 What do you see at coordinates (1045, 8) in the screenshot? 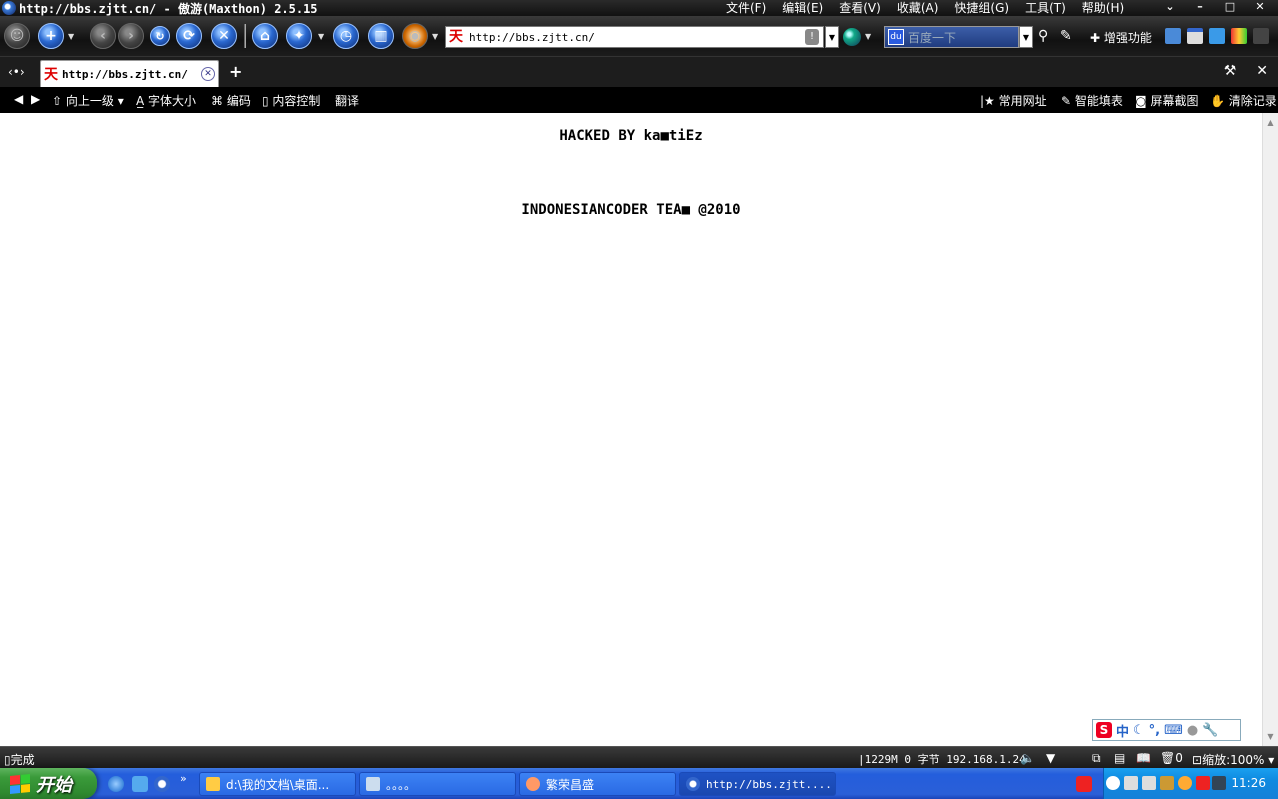
I see `menu-tools: 工具(T)` at bounding box center [1045, 8].